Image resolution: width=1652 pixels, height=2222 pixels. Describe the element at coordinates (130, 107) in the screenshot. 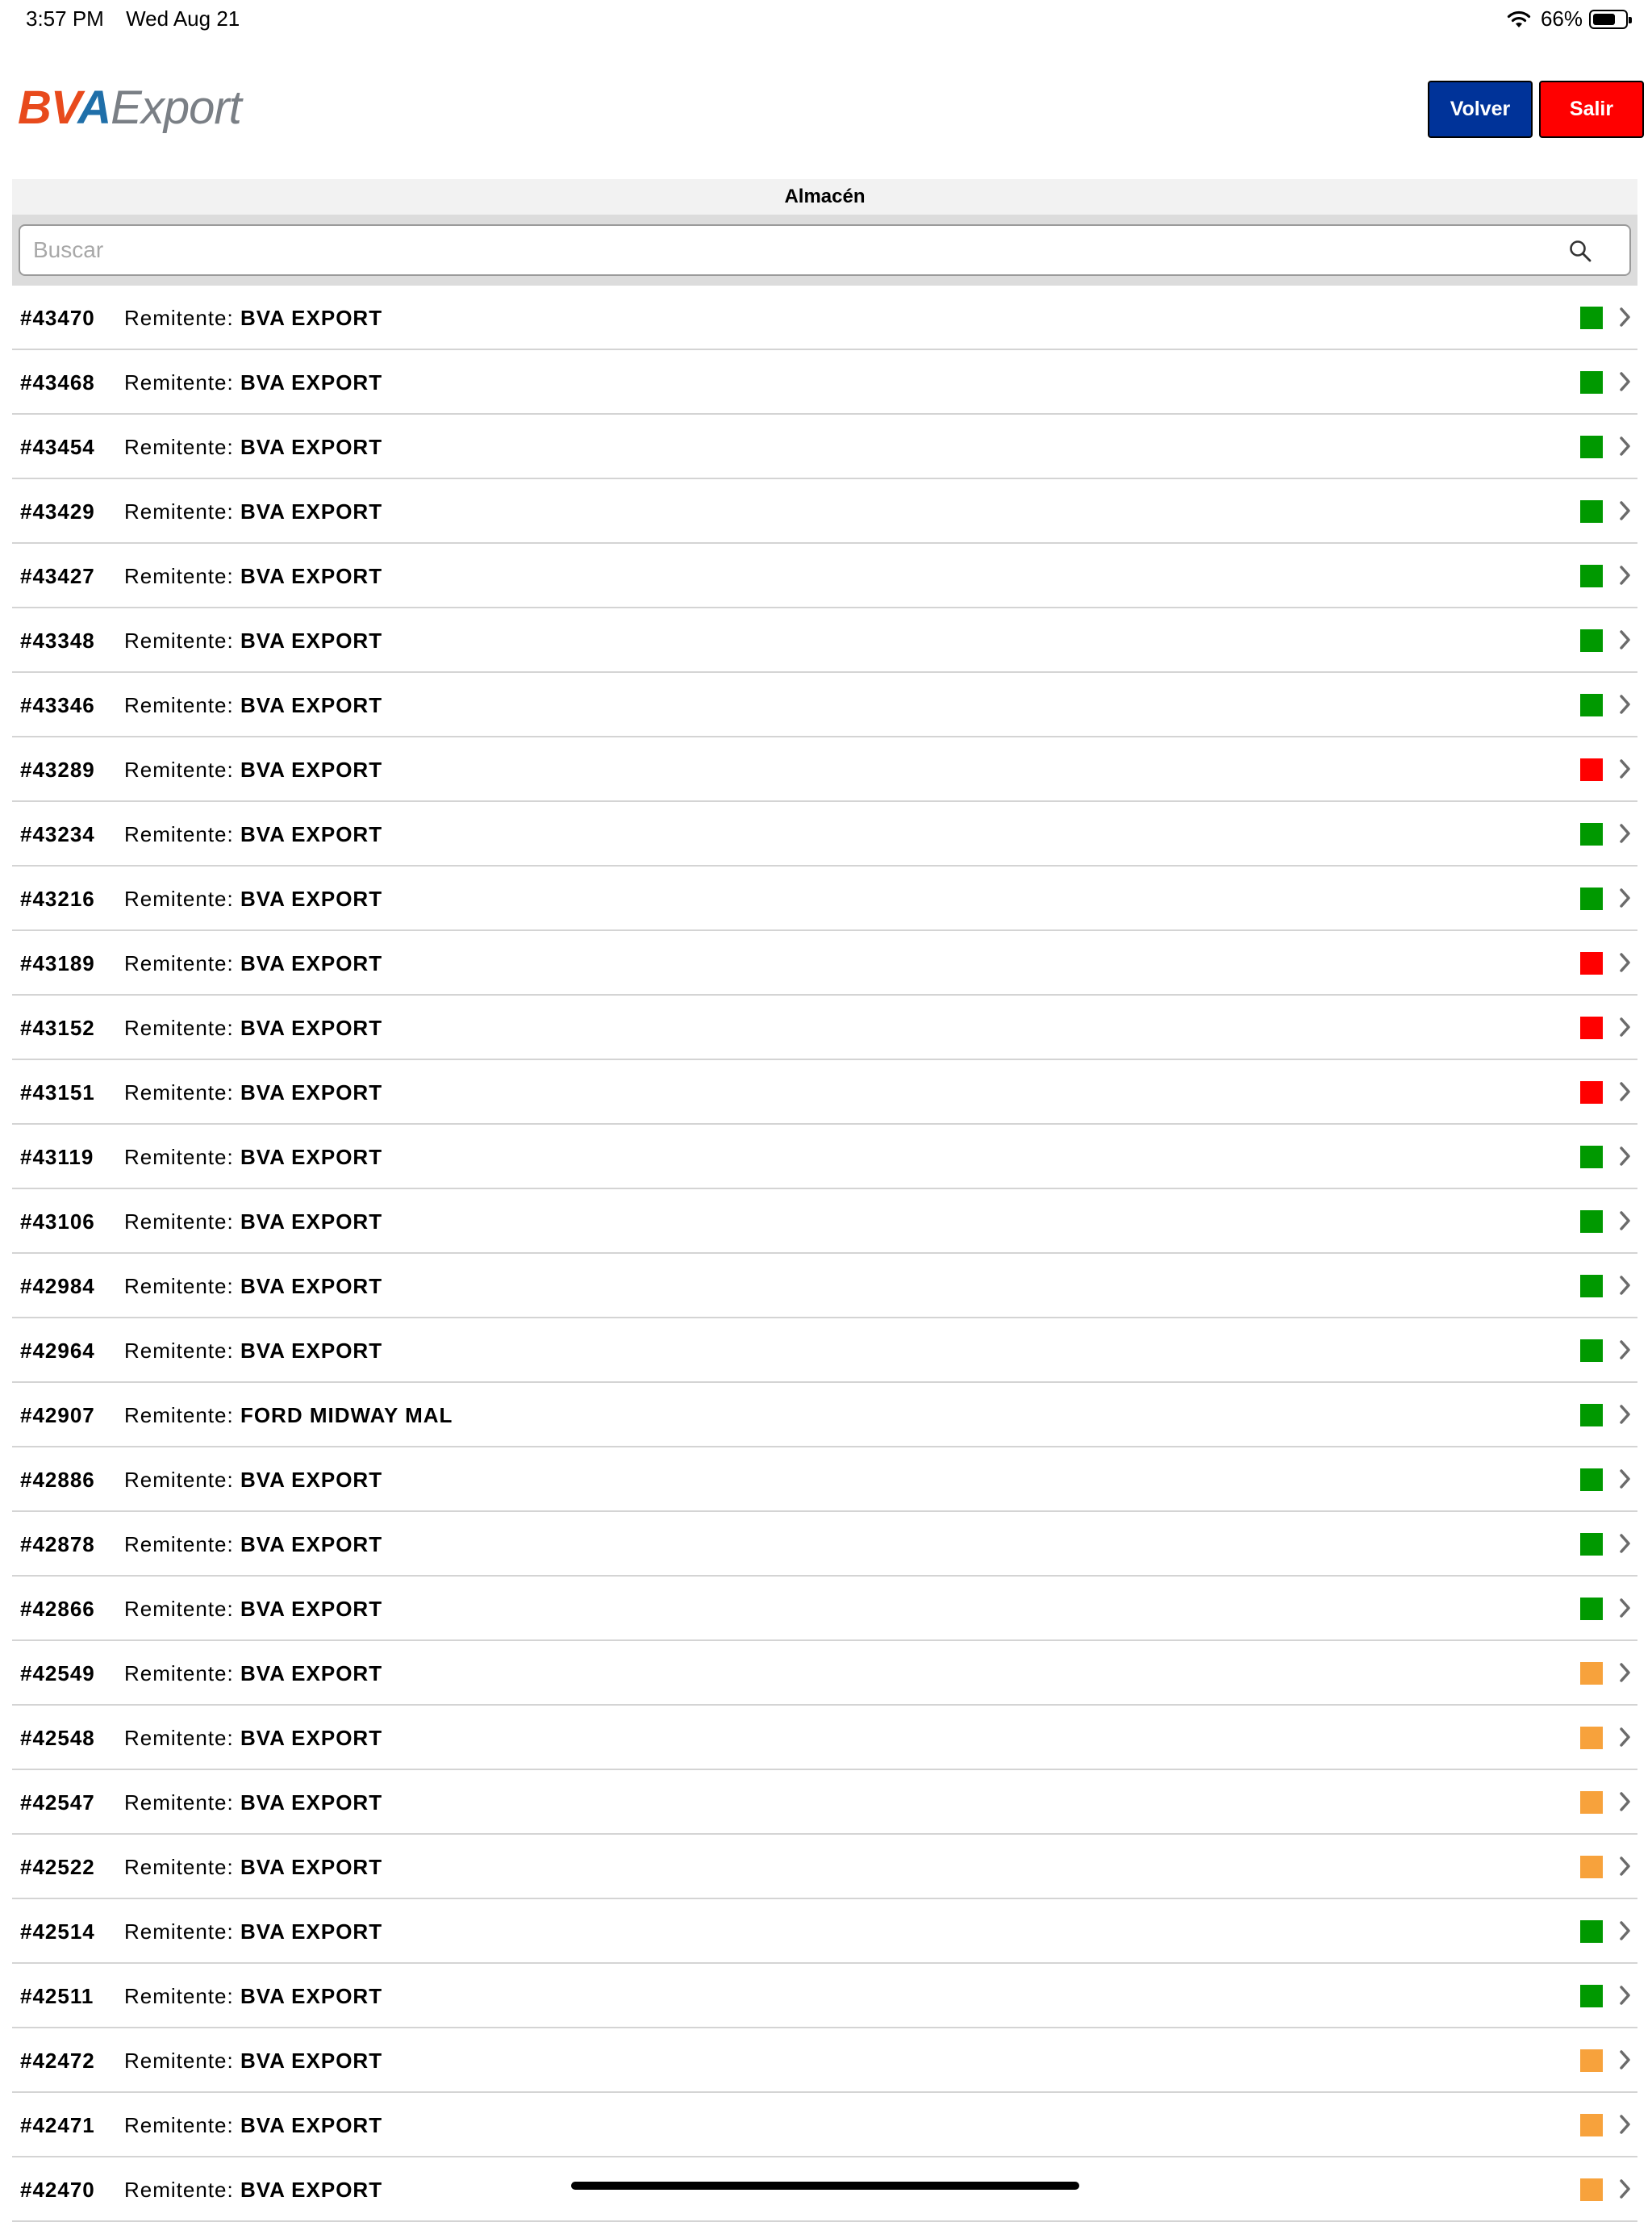

I see `bva-export-logo: BVAExport` at that location.